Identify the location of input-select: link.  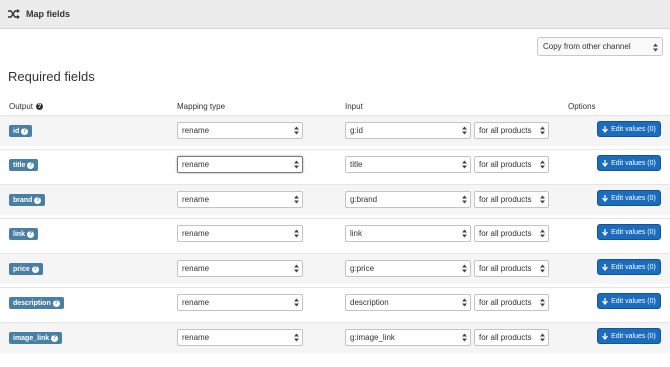
(408, 233).